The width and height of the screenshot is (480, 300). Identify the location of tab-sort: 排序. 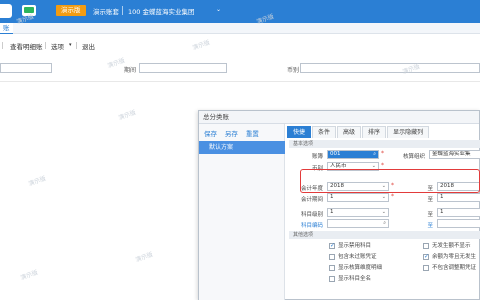
(374, 132).